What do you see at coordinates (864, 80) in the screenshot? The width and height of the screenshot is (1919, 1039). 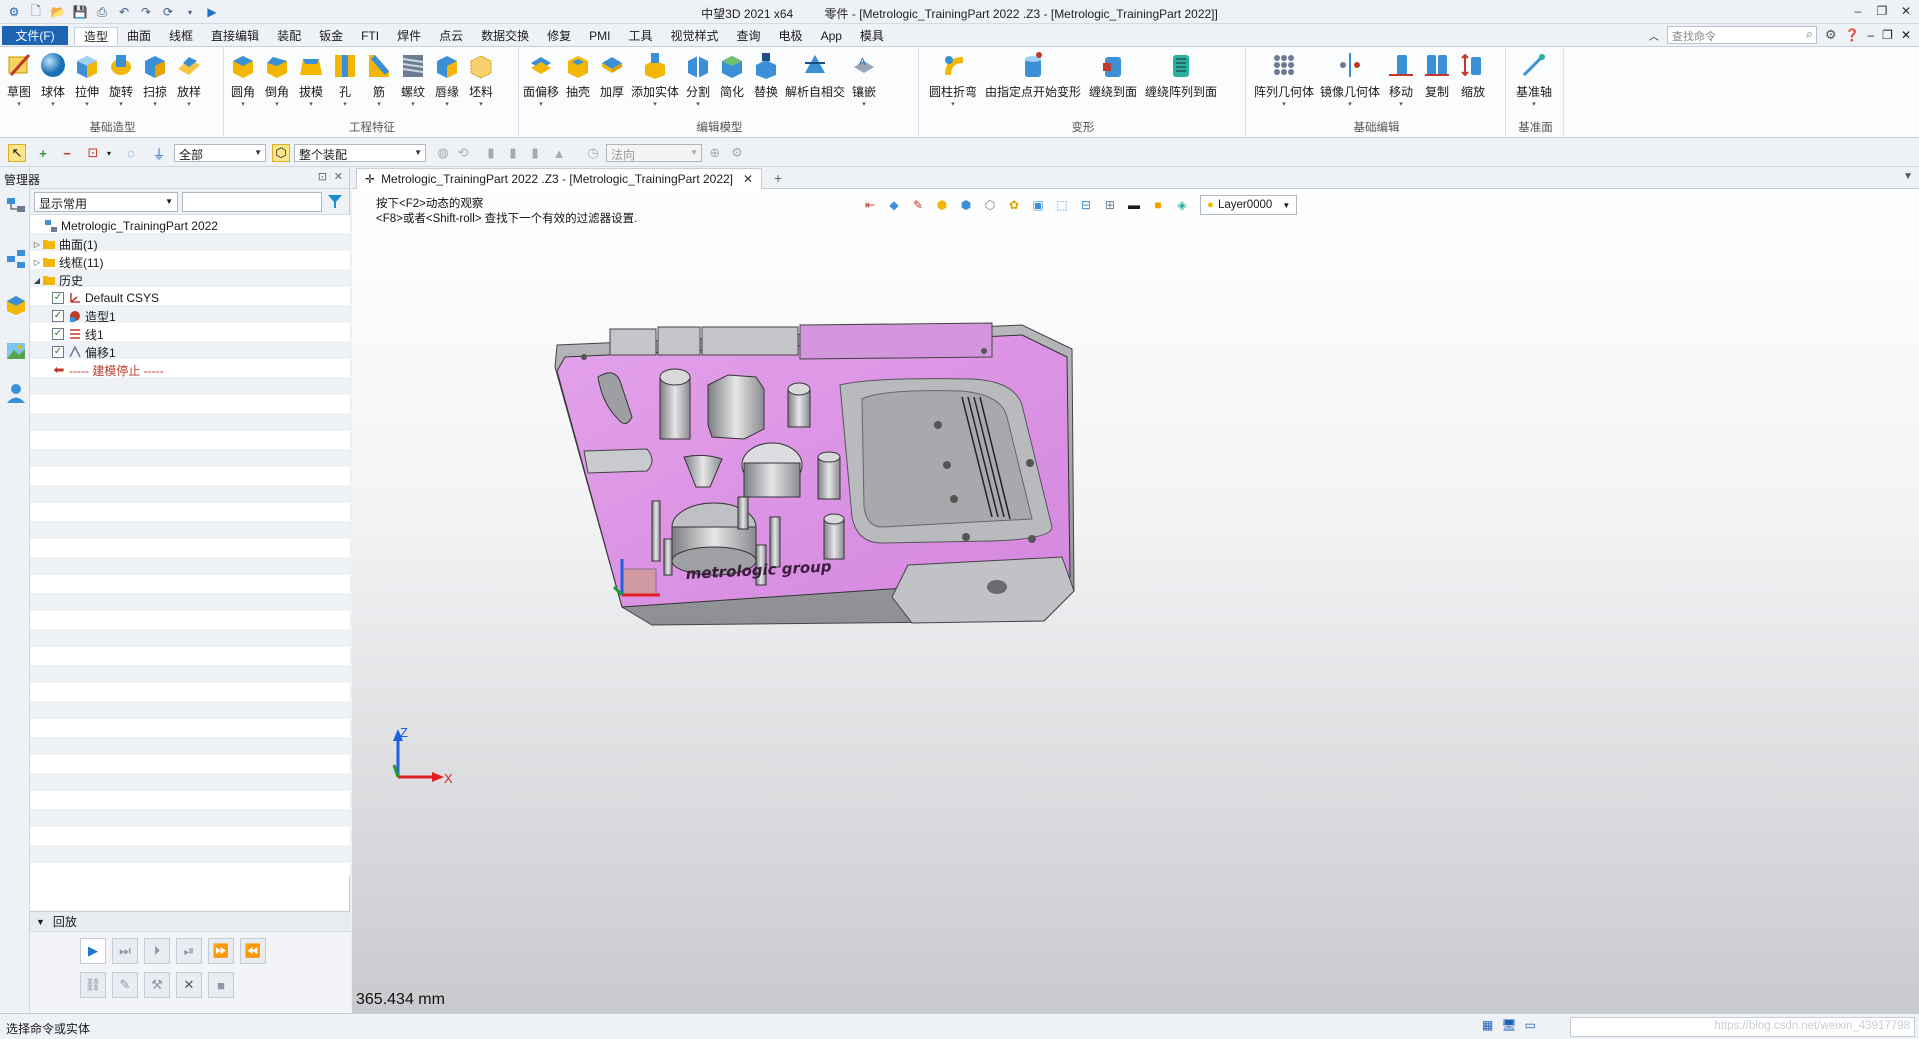 I see `emboss-button: A 镶嵌 ▾` at bounding box center [864, 80].